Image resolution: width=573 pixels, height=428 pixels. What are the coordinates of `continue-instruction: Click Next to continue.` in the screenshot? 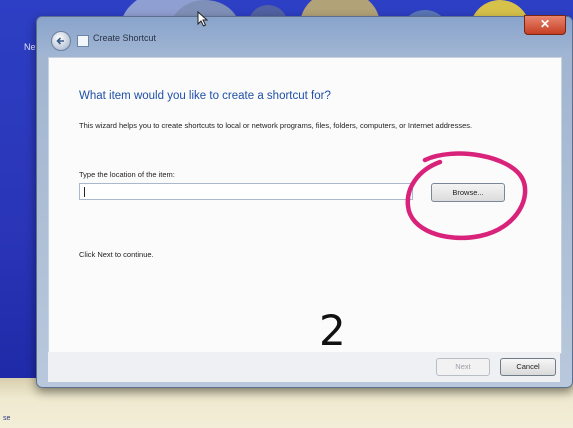 It's located at (116, 254).